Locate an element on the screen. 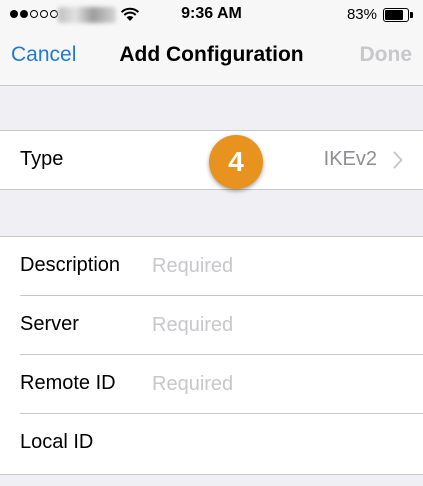 Image resolution: width=423 pixels, height=486 pixels. local-id-row: Local ID is located at coordinates (211, 443).